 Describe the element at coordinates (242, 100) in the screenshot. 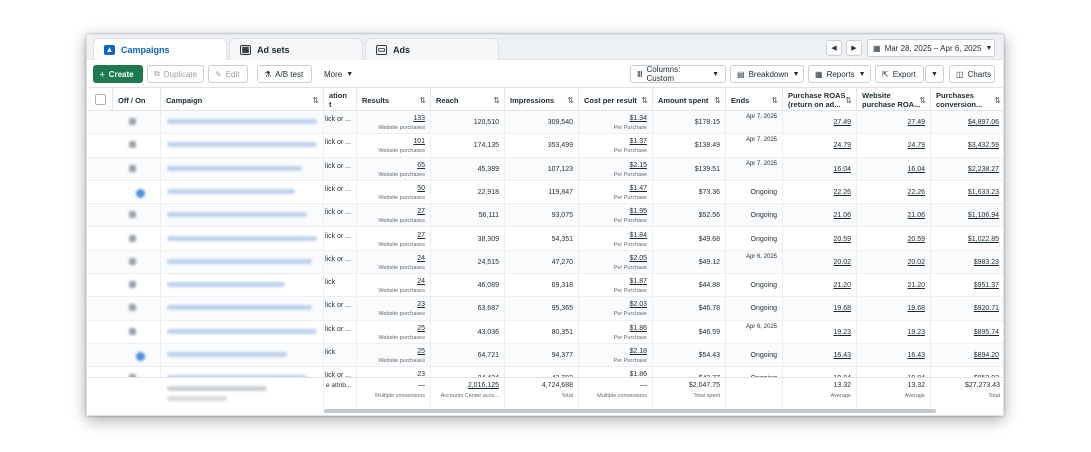

I see `header-campaign: Campaign ⇅` at that location.